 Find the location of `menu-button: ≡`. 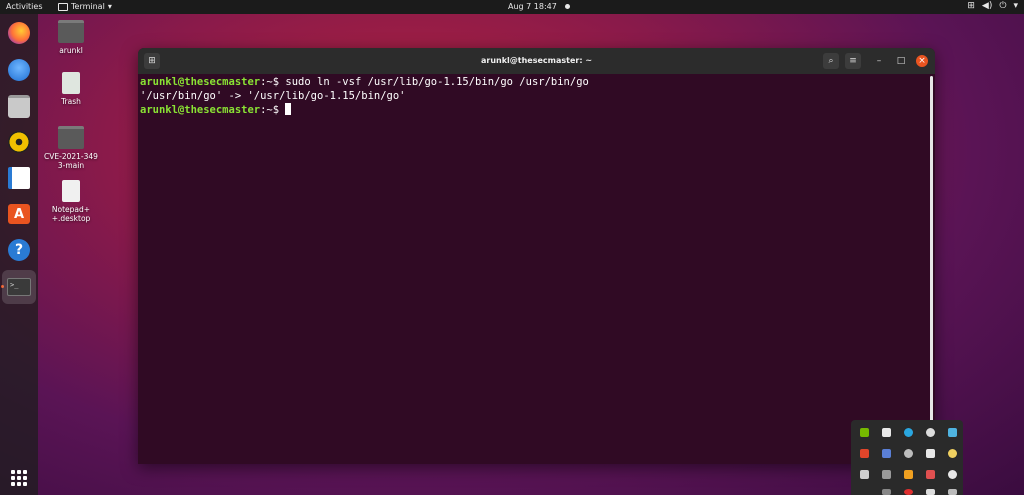

menu-button: ≡ is located at coordinates (853, 61).